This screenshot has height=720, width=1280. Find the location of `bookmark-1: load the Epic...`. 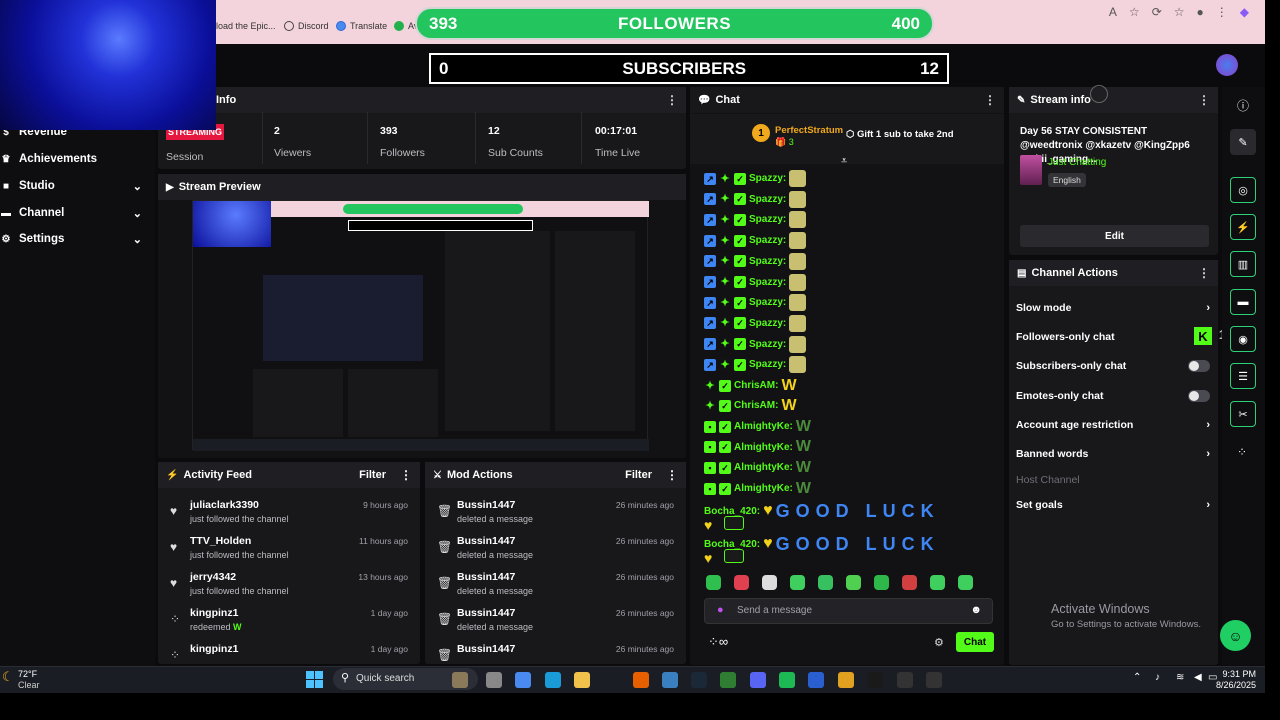

bookmark-1: load the Epic... is located at coordinates (246, 26).